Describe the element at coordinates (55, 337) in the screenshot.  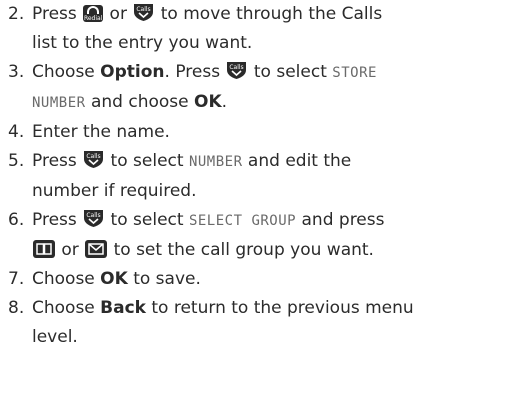
I see `step-line: level.` at that location.